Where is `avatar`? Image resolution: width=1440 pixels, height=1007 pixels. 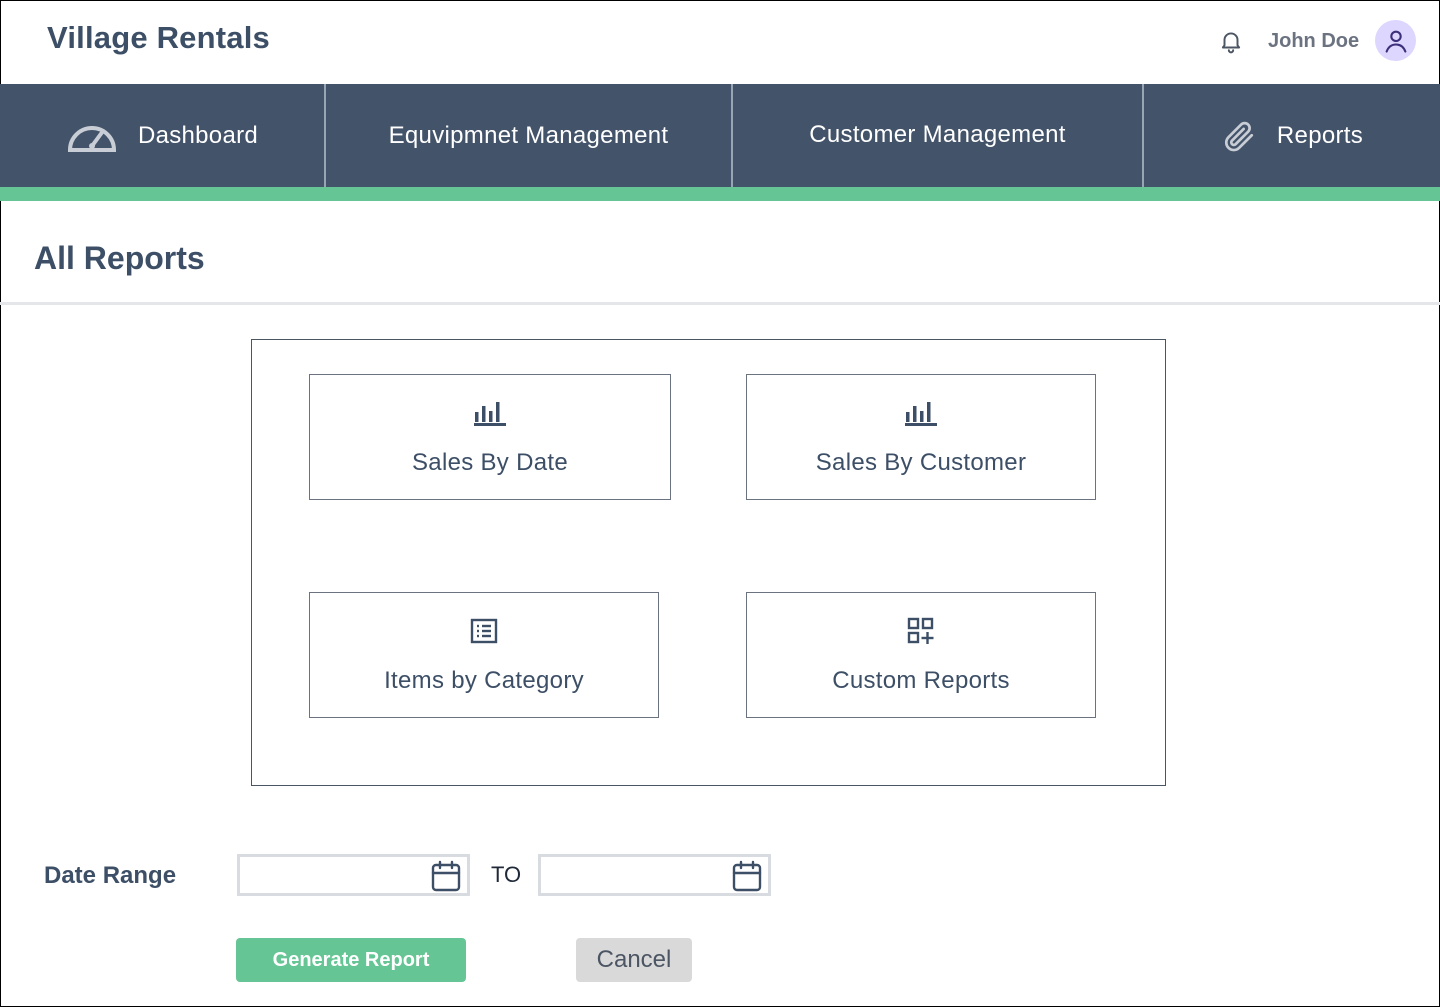
avatar is located at coordinates (1395, 40).